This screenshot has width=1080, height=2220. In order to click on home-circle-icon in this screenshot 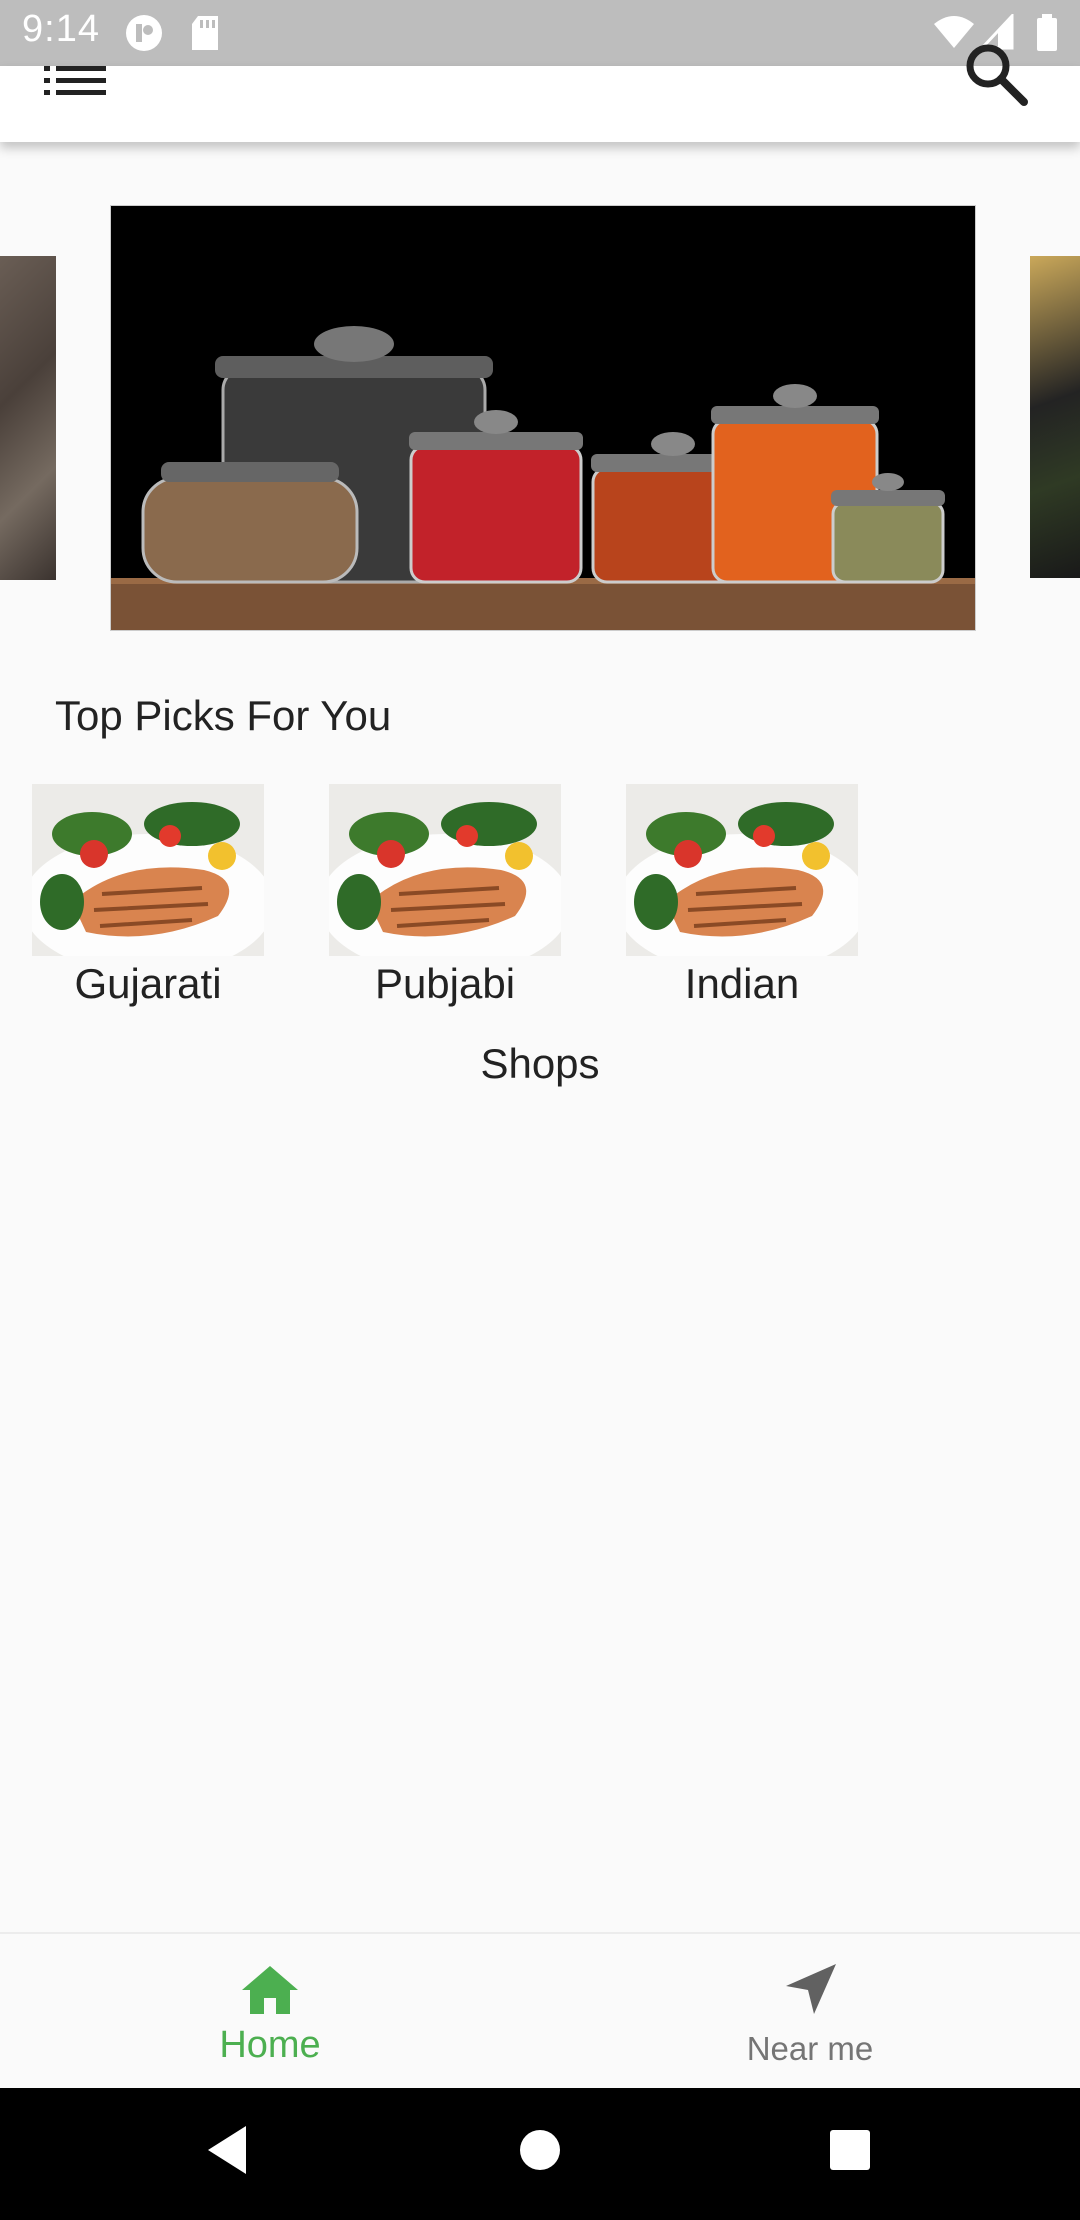, I will do `click(540, 2150)`.